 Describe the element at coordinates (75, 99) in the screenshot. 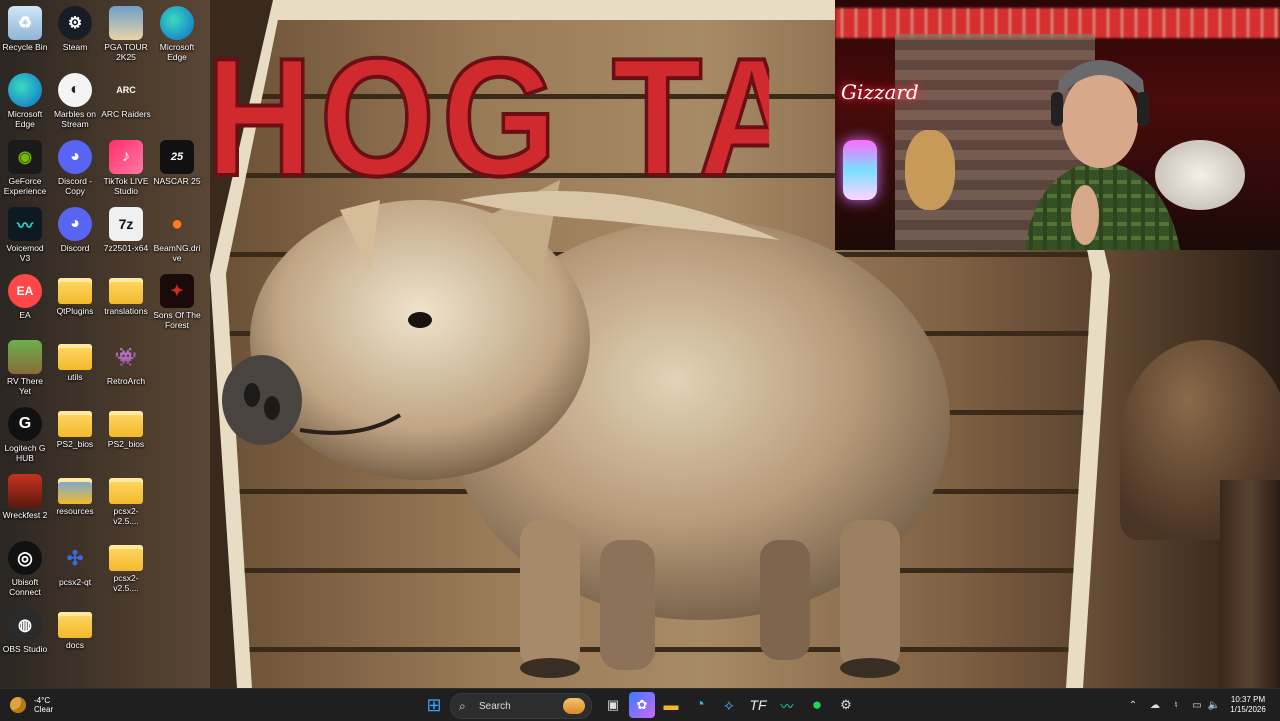

I see `desktop-icon-marbles: ◐ Marbles on Stream` at that location.